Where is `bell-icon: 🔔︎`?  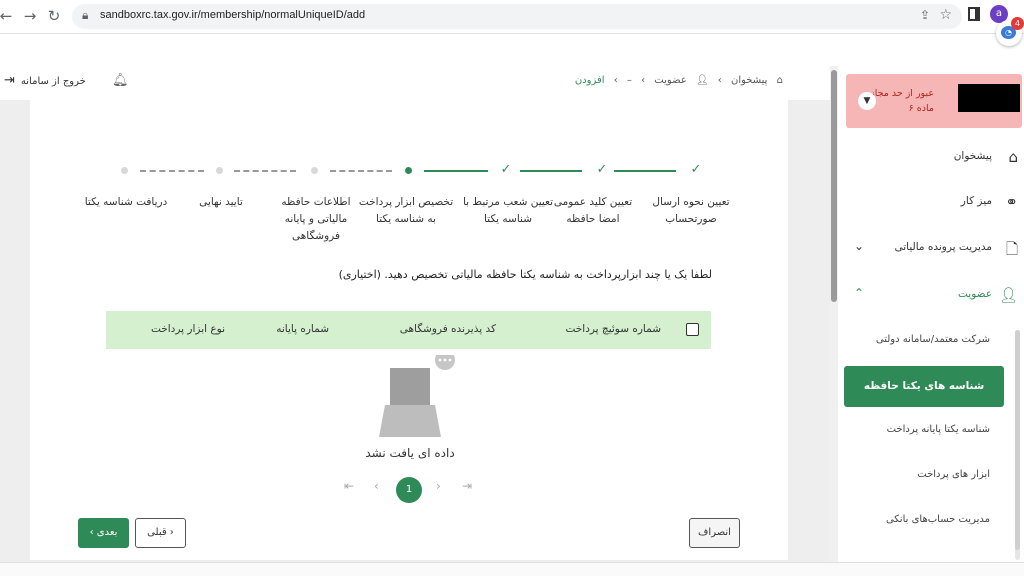 bell-icon: 🔔︎ is located at coordinates (120, 80).